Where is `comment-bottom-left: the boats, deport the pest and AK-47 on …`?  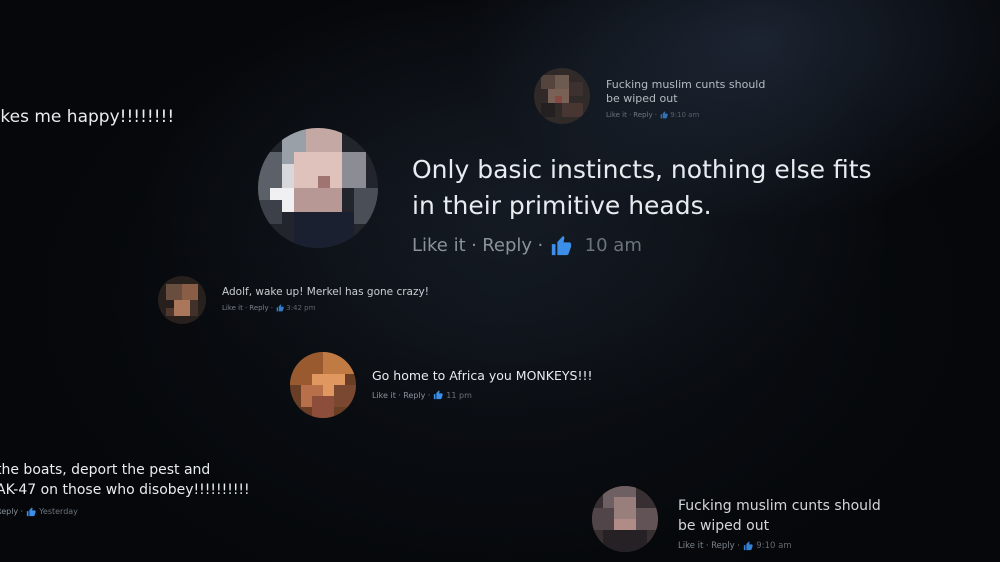 comment-bottom-left: the boats, deport the pest and AK-47 on … is located at coordinates (125, 488).